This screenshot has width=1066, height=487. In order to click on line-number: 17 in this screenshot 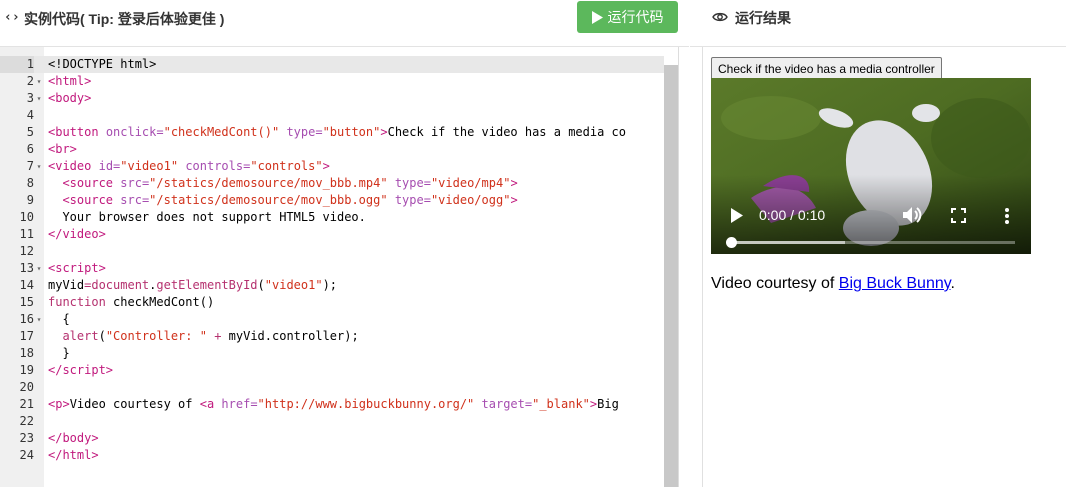, I will do `click(26, 336)`.